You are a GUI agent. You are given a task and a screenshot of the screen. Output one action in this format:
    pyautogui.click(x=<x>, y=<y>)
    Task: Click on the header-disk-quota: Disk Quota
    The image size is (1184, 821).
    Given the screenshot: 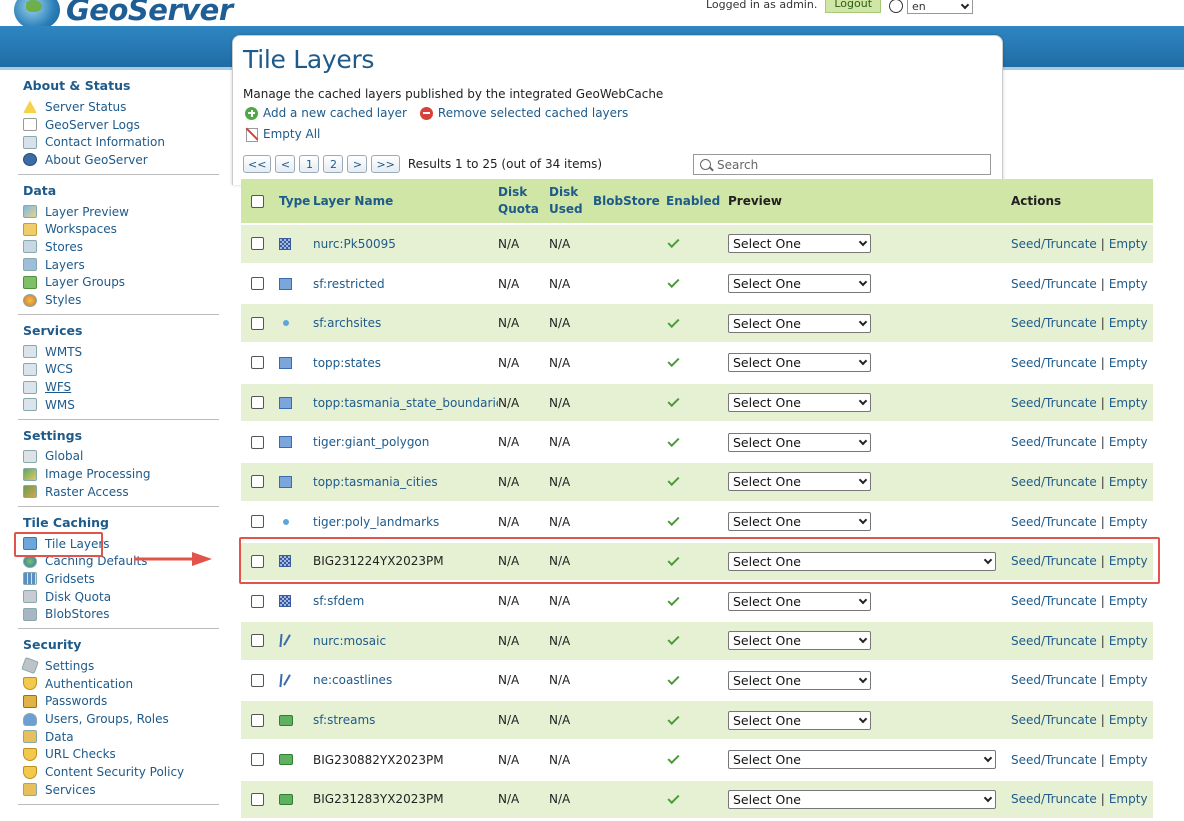 What is the action you would take?
    pyautogui.click(x=523, y=201)
    